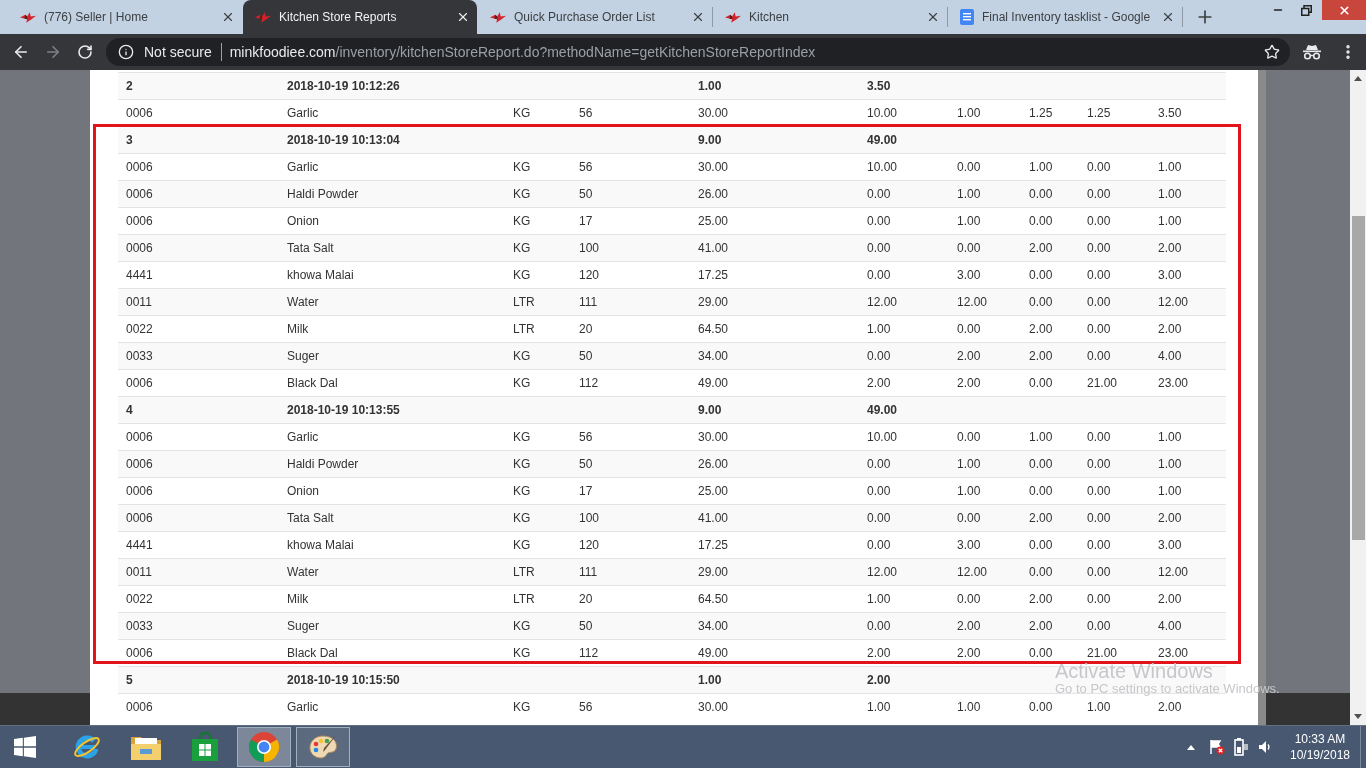 The height and width of the screenshot is (768, 1366). I want to click on table-cell-text: 3.50, so click(1170, 113).